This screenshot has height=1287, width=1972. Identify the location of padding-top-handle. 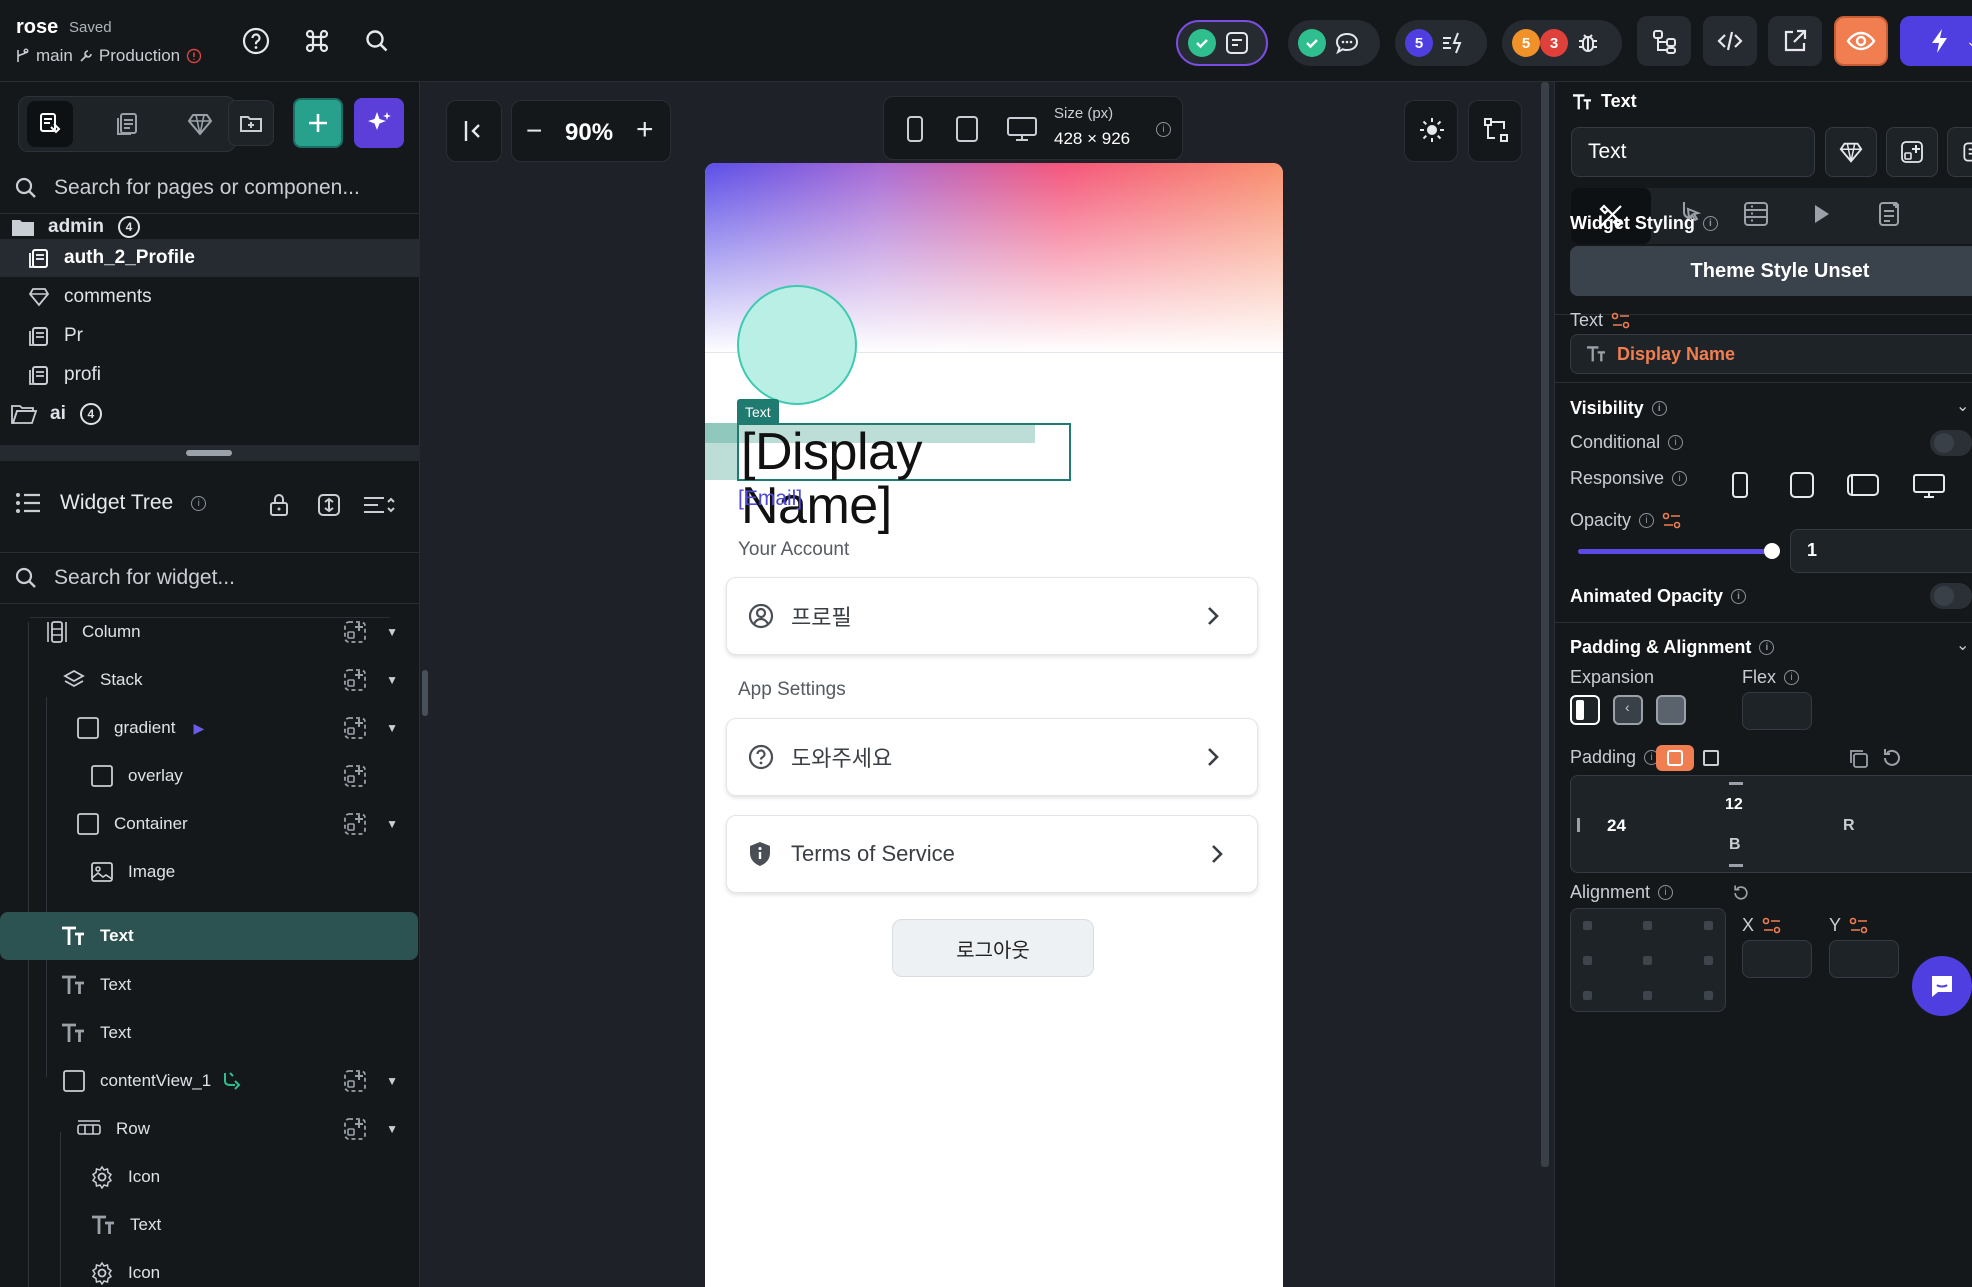
(1736, 783).